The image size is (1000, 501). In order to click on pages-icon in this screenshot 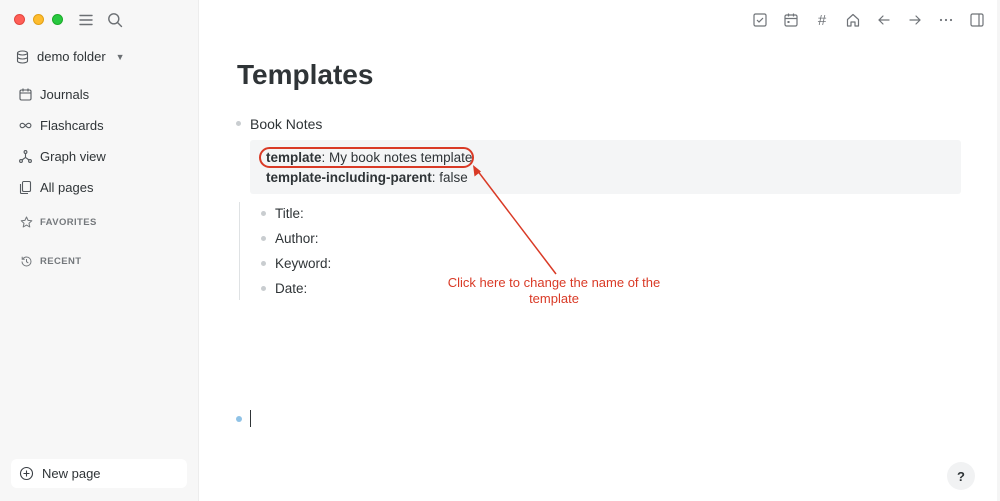, I will do `click(25, 187)`.